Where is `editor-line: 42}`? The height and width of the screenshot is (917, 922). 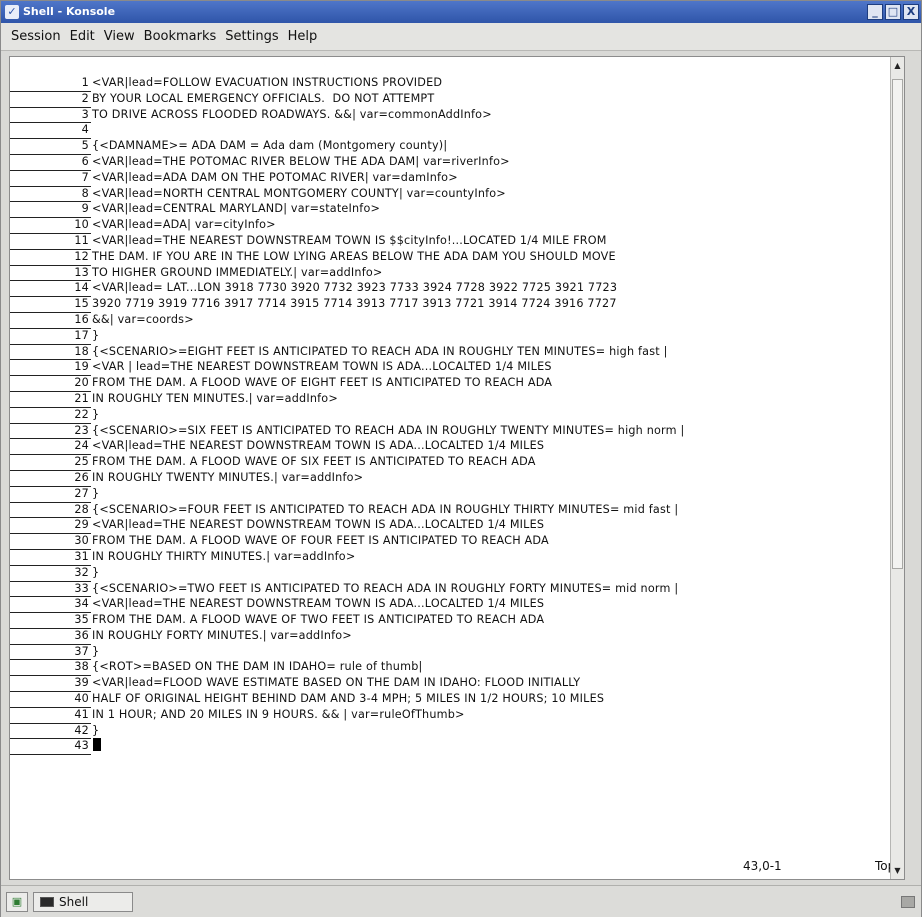 editor-line: 42} is located at coordinates (450, 731).